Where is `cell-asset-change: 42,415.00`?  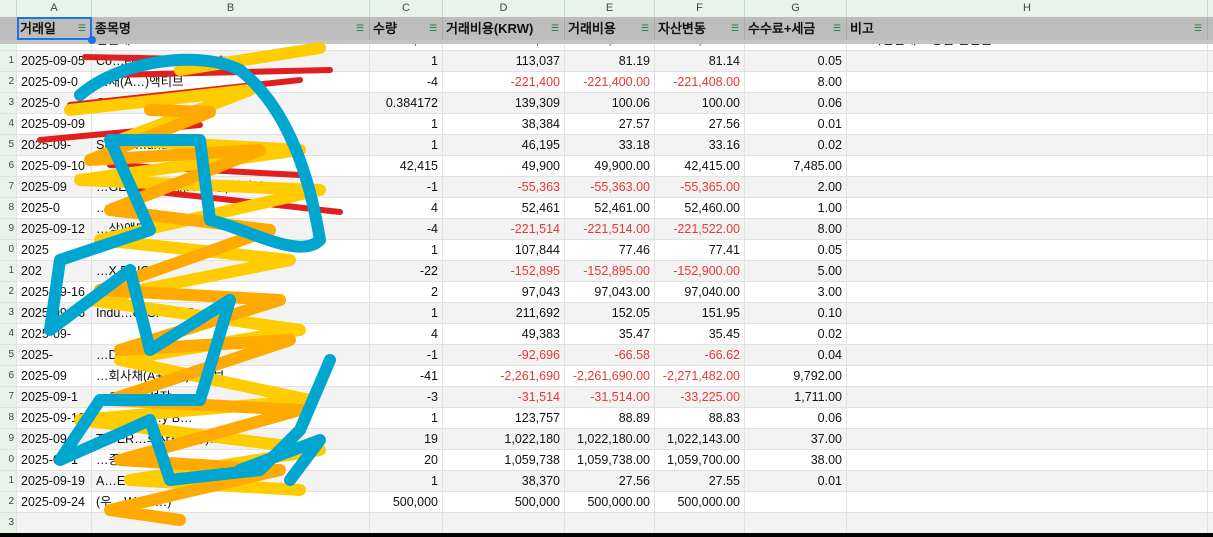
cell-asset-change: 42,415.00 is located at coordinates (700, 166).